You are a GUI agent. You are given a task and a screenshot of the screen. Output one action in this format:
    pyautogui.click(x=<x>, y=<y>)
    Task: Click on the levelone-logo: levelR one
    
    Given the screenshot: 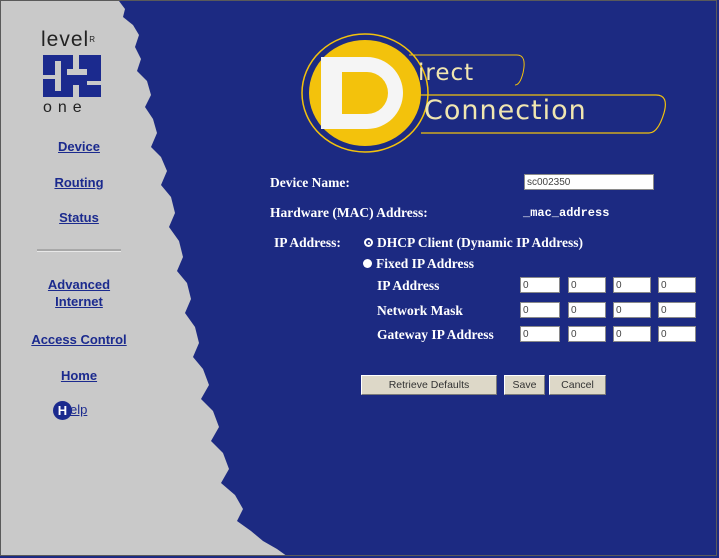 What is the action you would take?
    pyautogui.click(x=82, y=75)
    